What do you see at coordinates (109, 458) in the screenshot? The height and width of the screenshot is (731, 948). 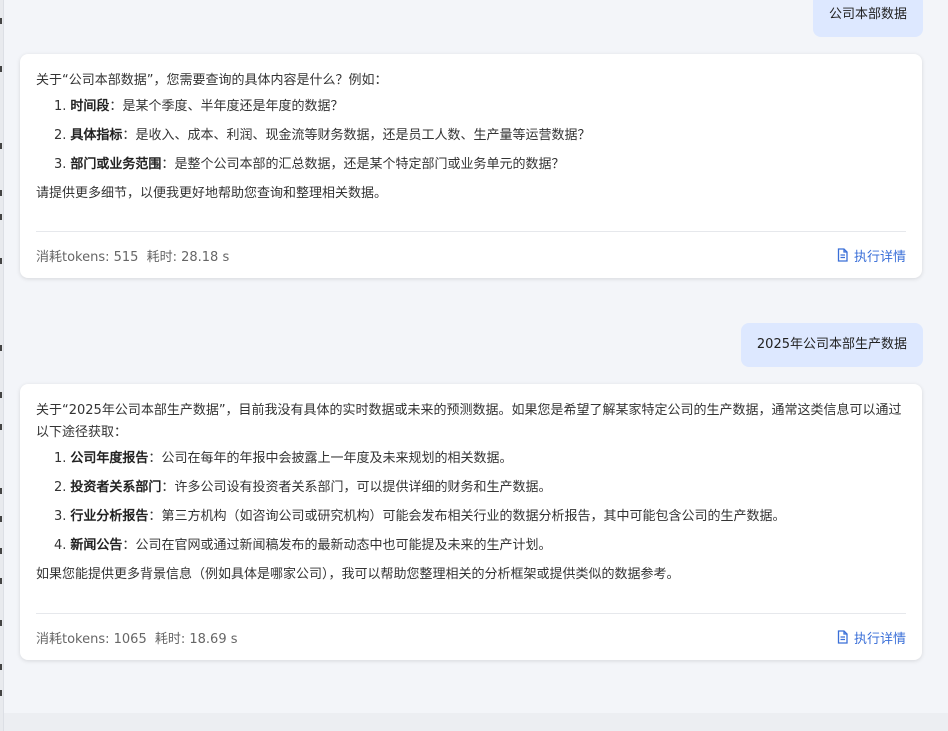 I see `list-item-label: 公司年度报告` at bounding box center [109, 458].